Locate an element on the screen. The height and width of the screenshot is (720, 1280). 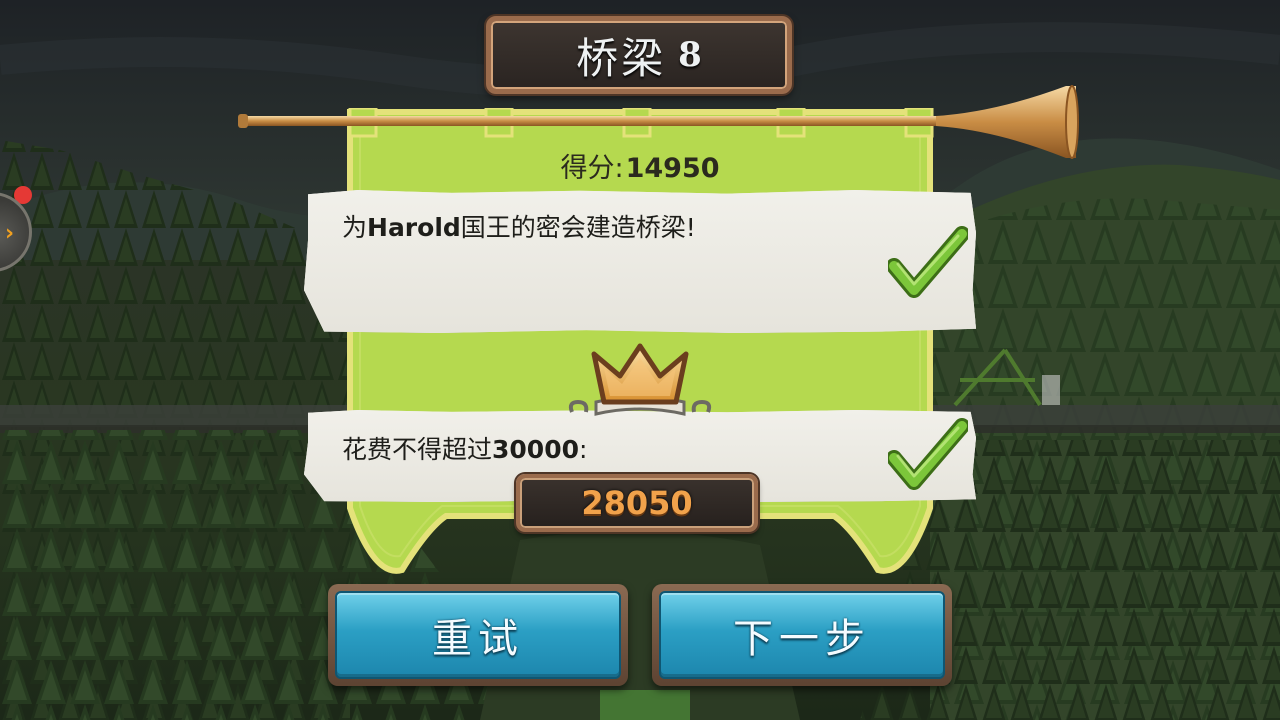
level-number: 8 is located at coordinates (690, 55).